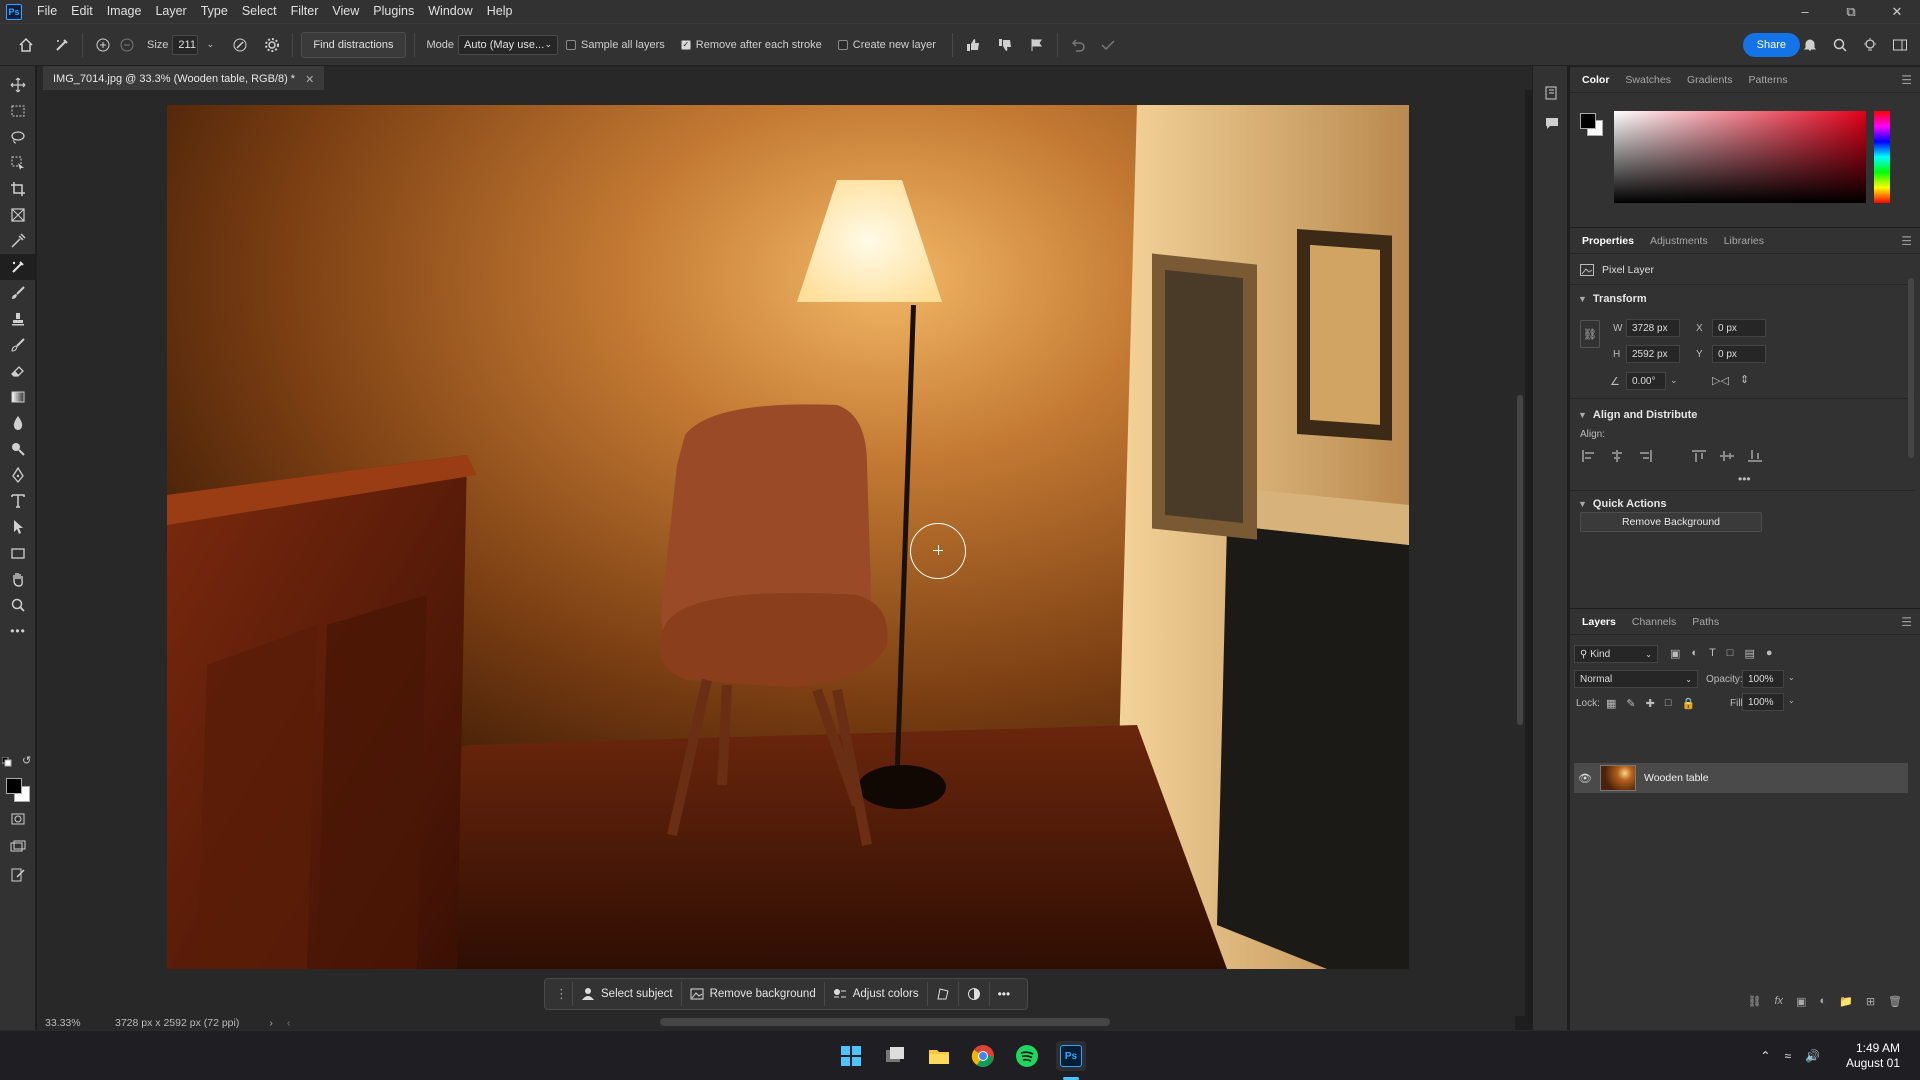 The width and height of the screenshot is (1920, 1080). What do you see at coordinates (1744, 379) in the screenshot?
I see `flip-vertical-icon: ⇕` at bounding box center [1744, 379].